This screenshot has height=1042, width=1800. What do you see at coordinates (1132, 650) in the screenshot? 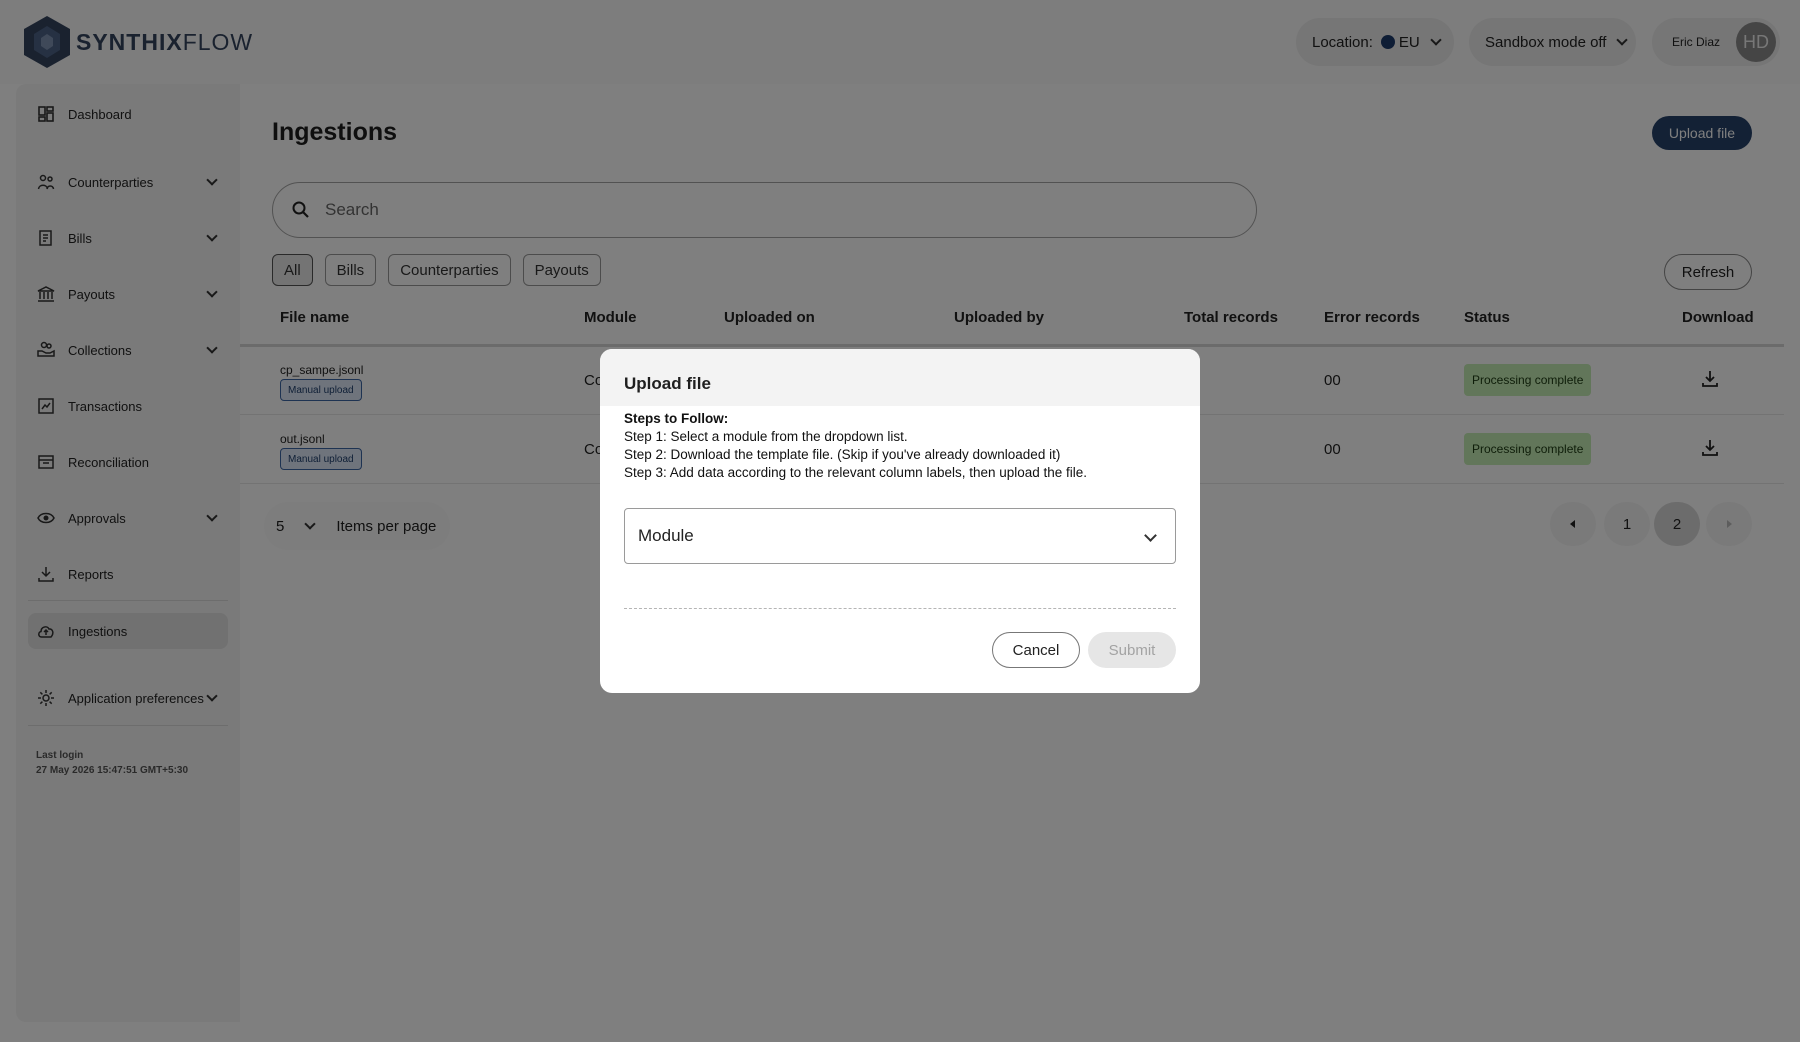
I see `submit-button: Submit` at bounding box center [1132, 650].